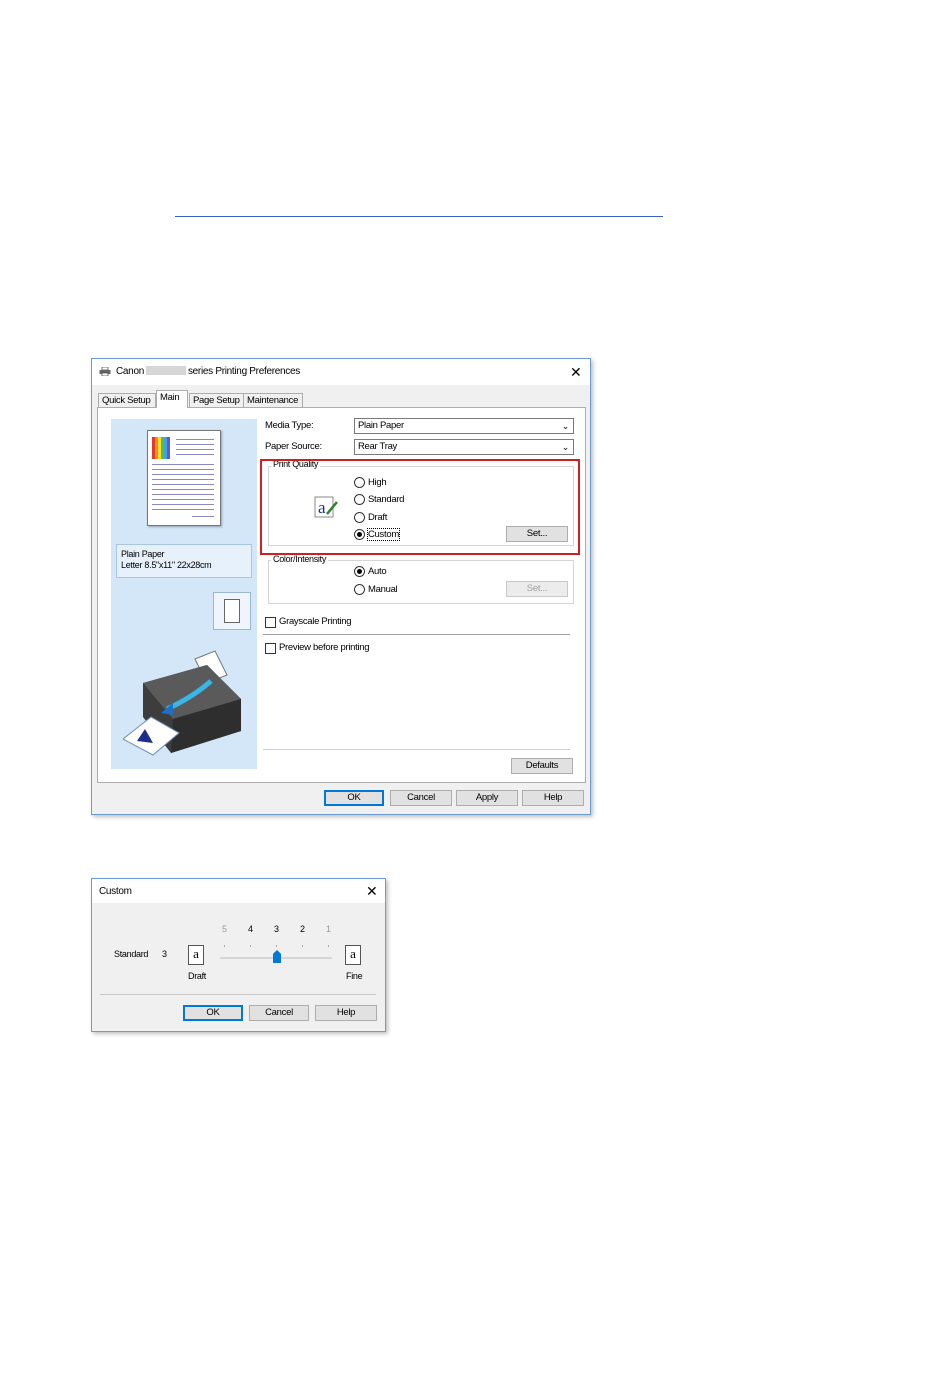 The image size is (950, 1397). I want to click on color-intensity-title: Color/Intensity, so click(300, 559).